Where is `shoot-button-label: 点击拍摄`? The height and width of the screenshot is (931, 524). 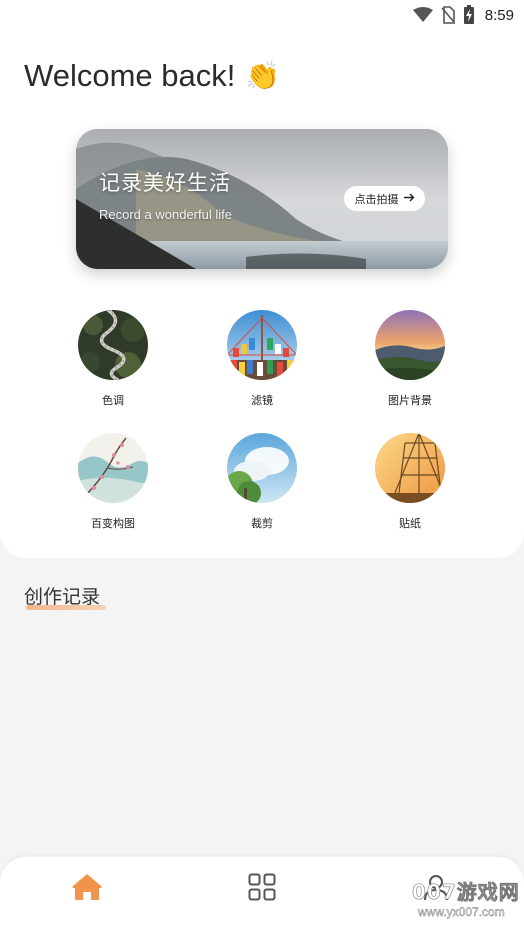 shoot-button-label: 点击拍摄 is located at coordinates (376, 199).